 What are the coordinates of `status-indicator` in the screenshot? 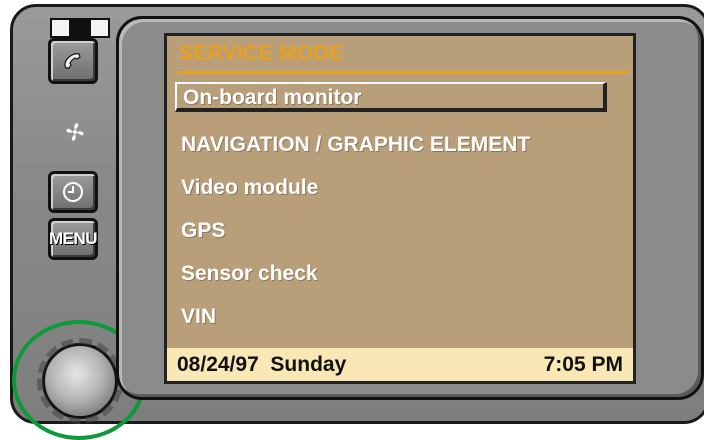 It's located at (80, 28).